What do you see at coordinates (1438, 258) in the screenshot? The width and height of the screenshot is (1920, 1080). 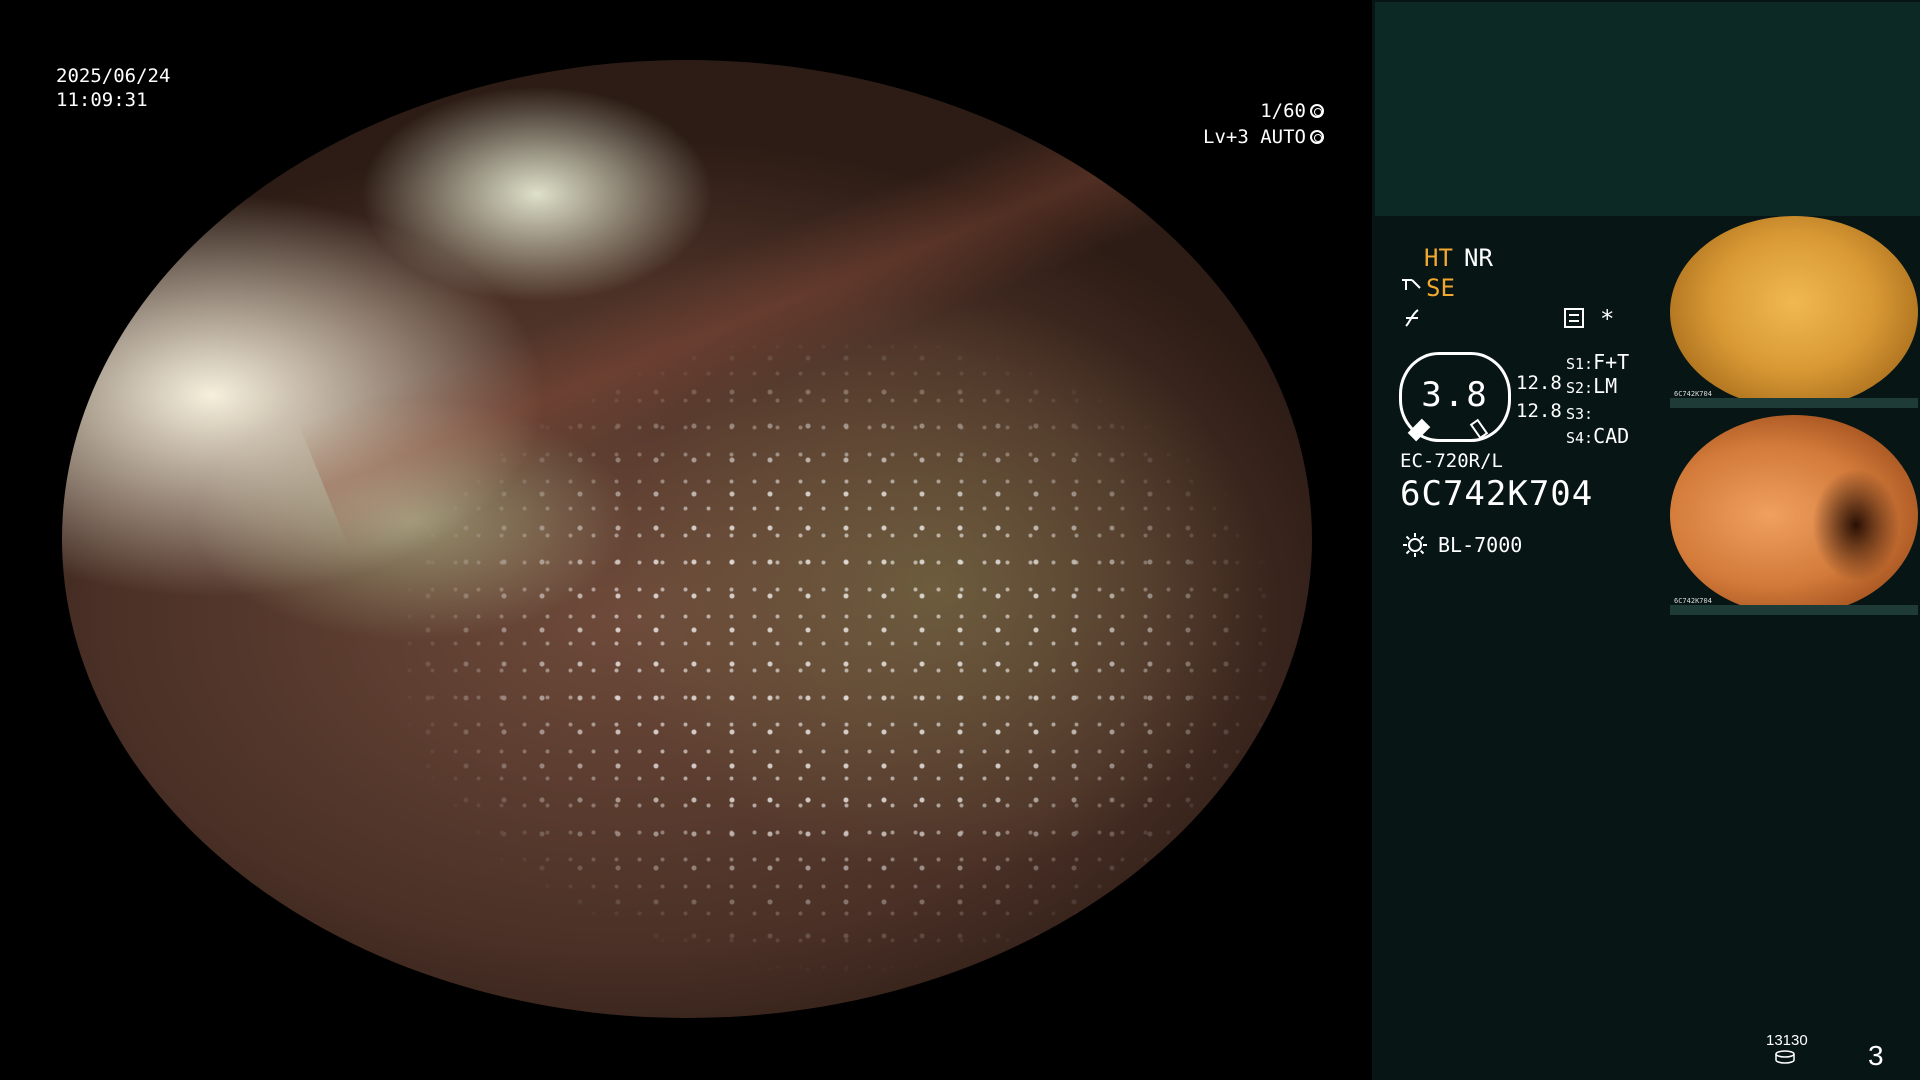 I see `ht-indicator: HT` at bounding box center [1438, 258].